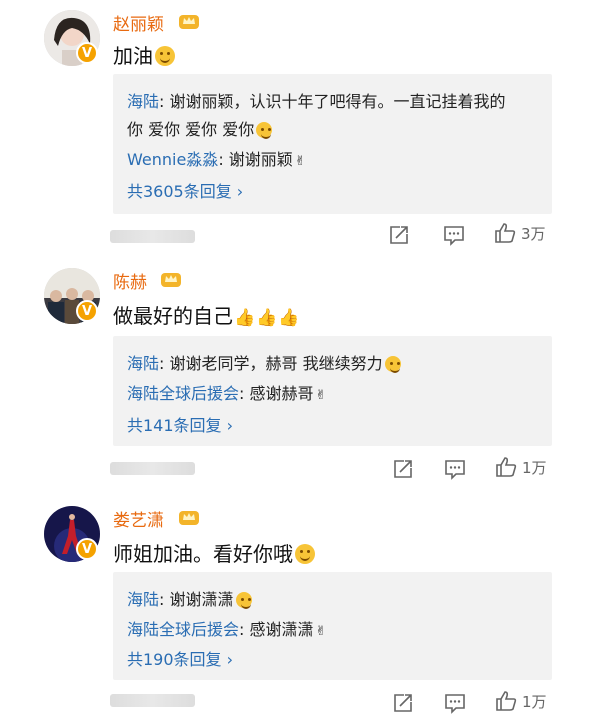 The height and width of the screenshot is (726, 607). What do you see at coordinates (133, 56) in the screenshot?
I see `comment-text-value: 加油` at bounding box center [133, 56].